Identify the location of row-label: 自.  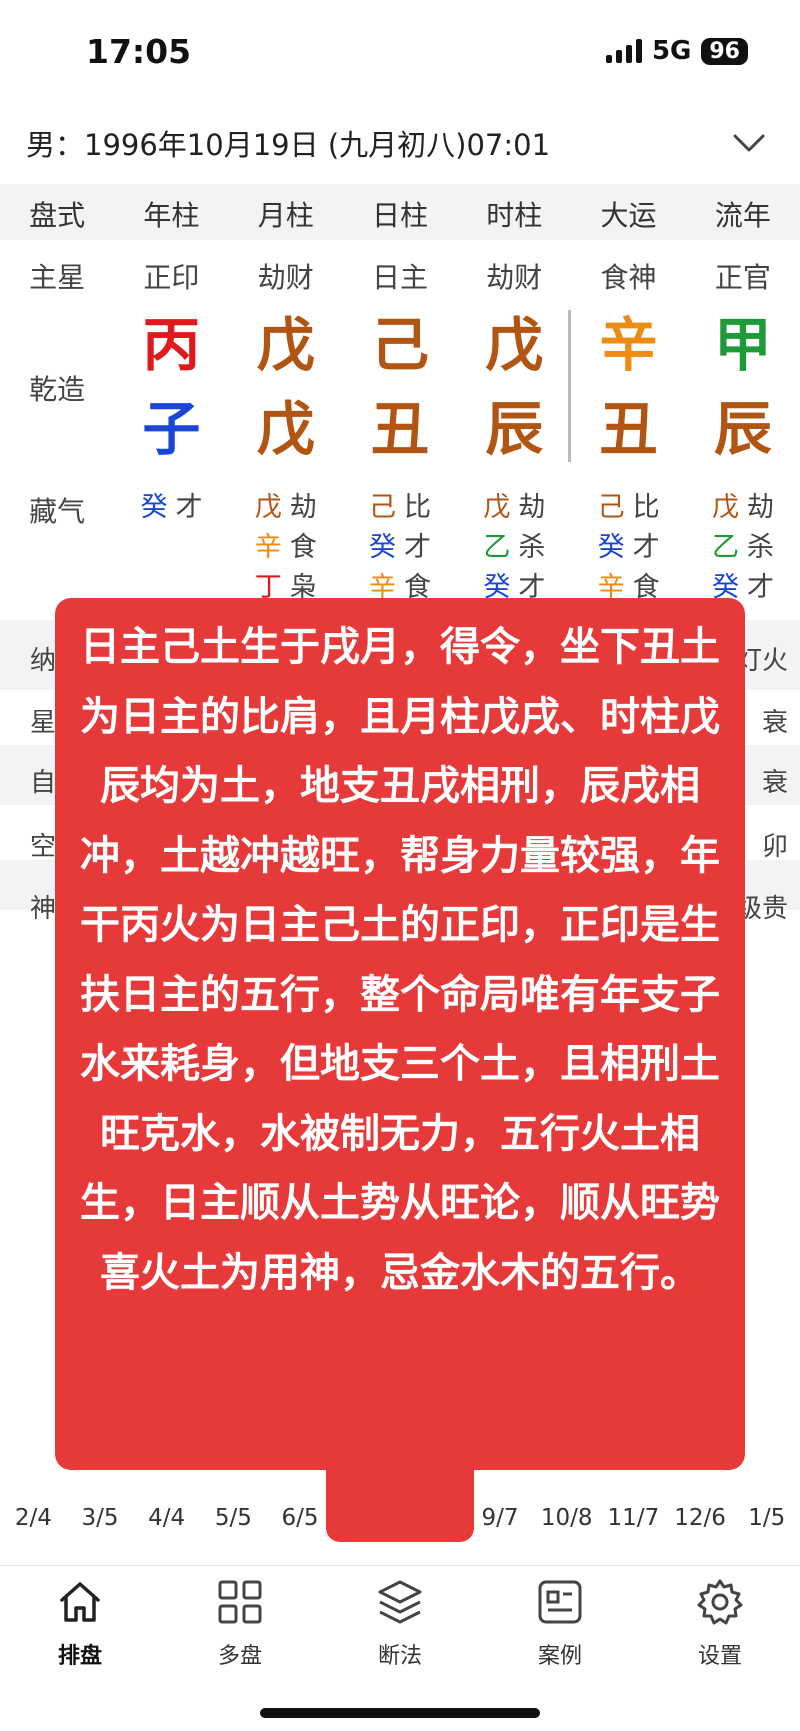
(43, 783).